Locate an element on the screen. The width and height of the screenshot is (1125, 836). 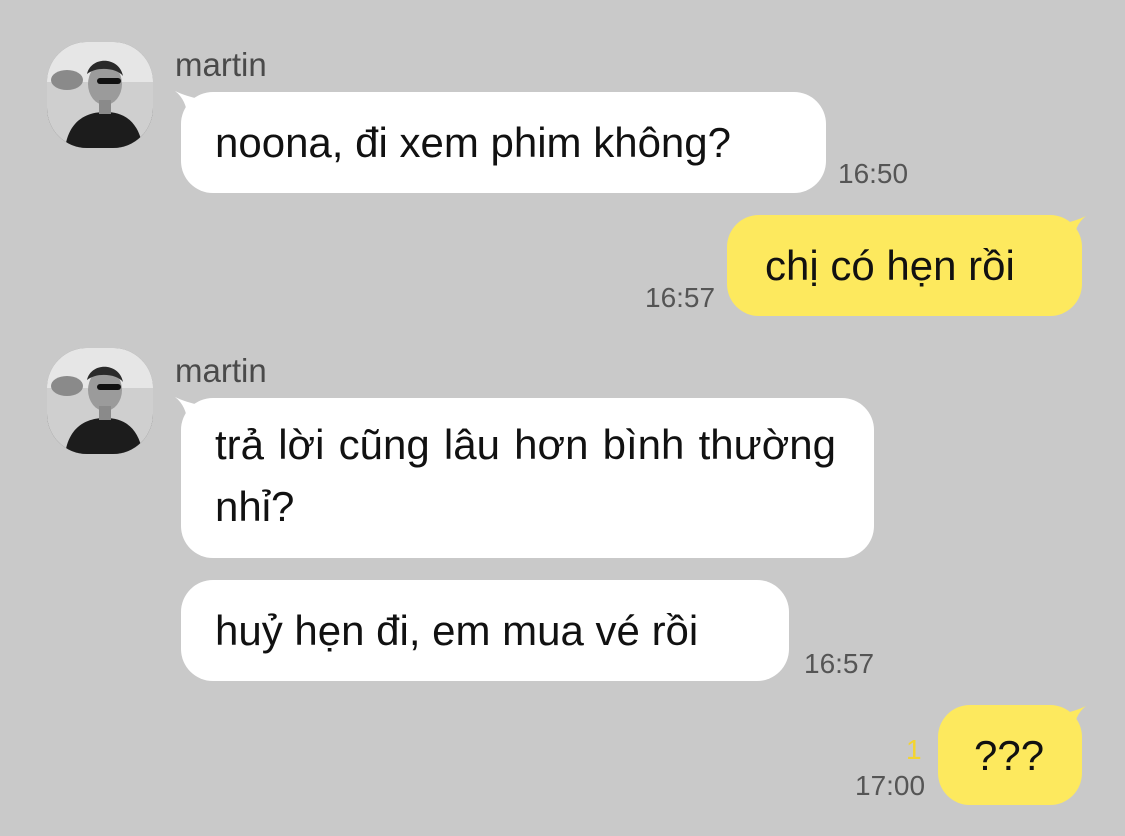
message-text: noona, đi xem phim không? is located at coordinates (473, 142).